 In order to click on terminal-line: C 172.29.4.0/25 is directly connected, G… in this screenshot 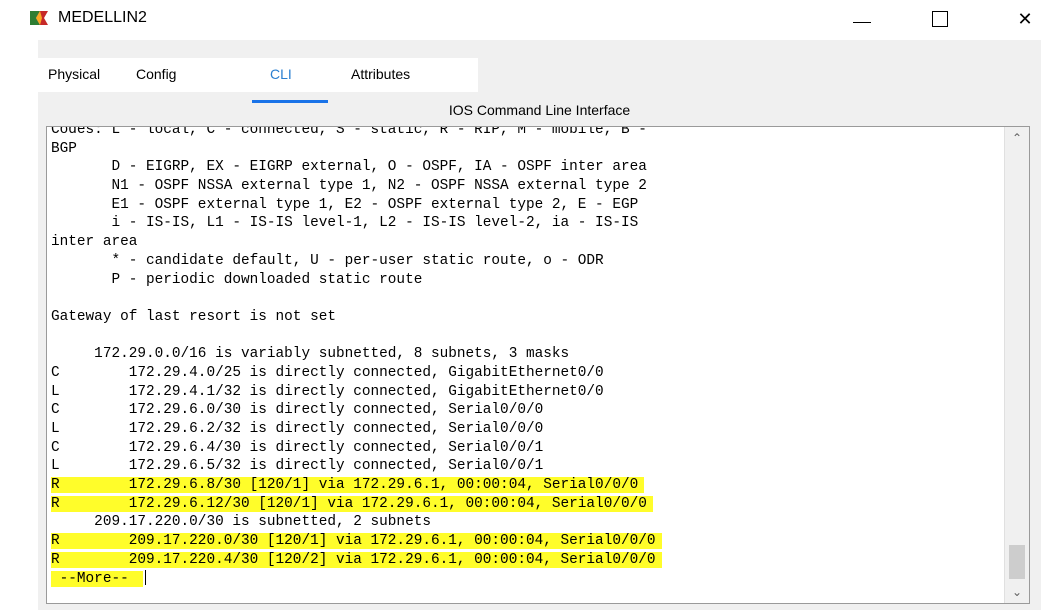, I will do `click(522, 373)`.